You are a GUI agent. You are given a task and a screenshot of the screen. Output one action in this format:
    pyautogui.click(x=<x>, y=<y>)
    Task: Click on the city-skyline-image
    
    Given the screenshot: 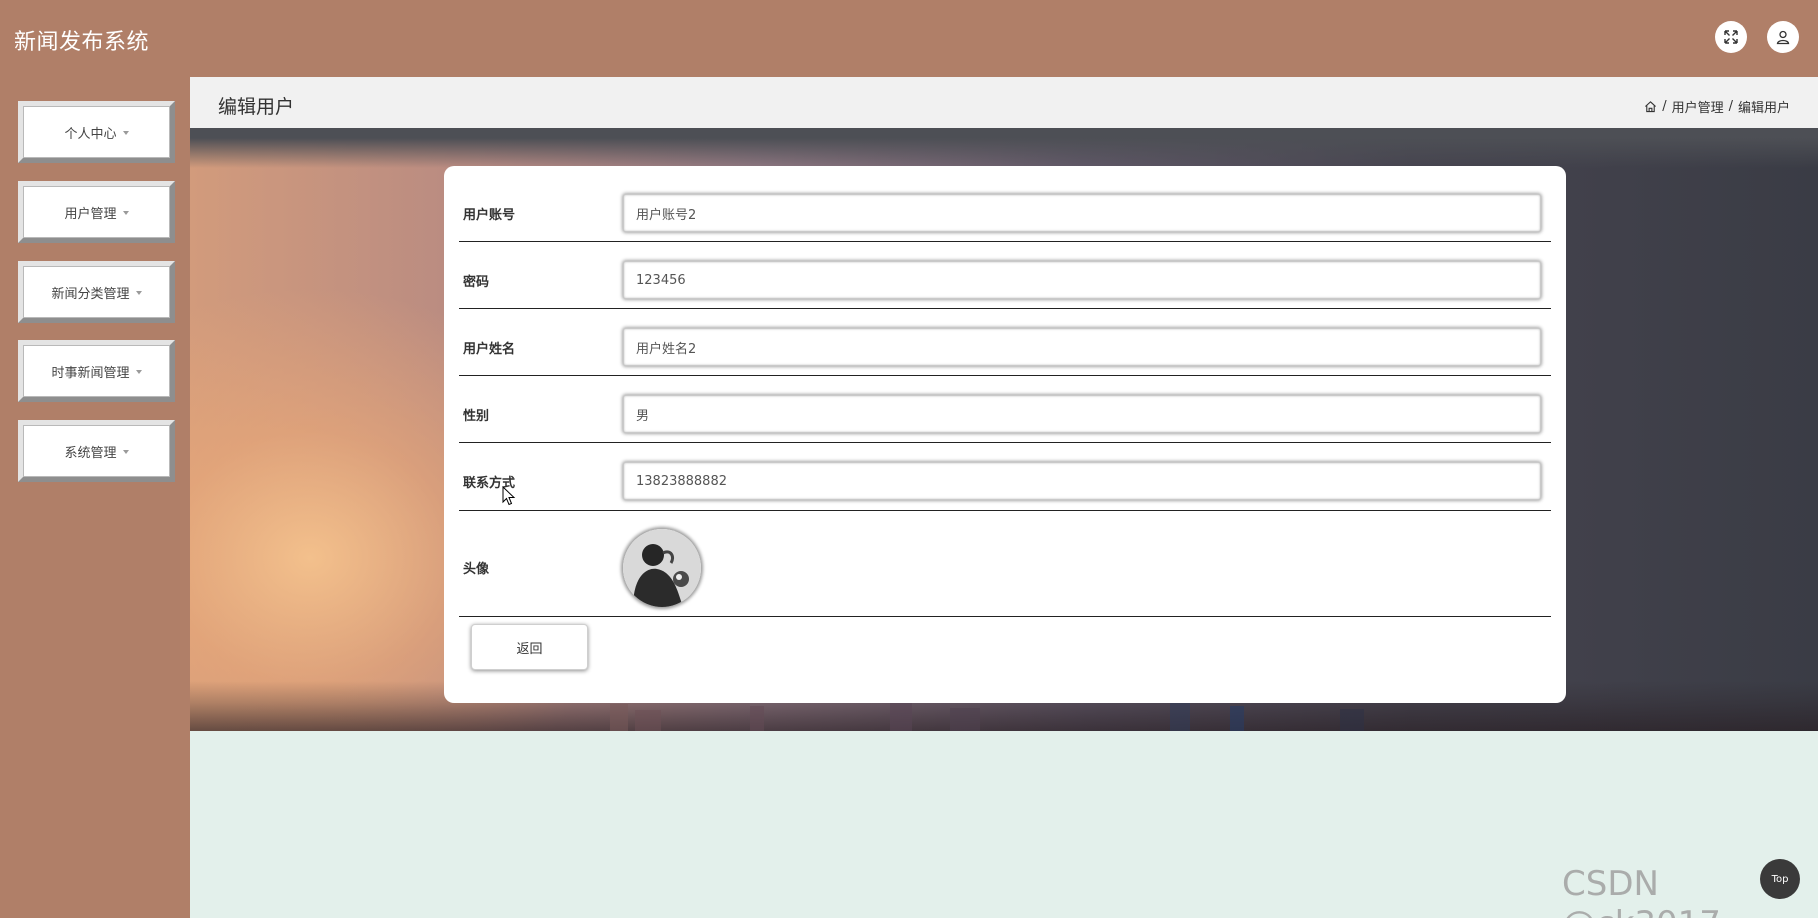 What is the action you would take?
    pyautogui.click(x=987, y=716)
    